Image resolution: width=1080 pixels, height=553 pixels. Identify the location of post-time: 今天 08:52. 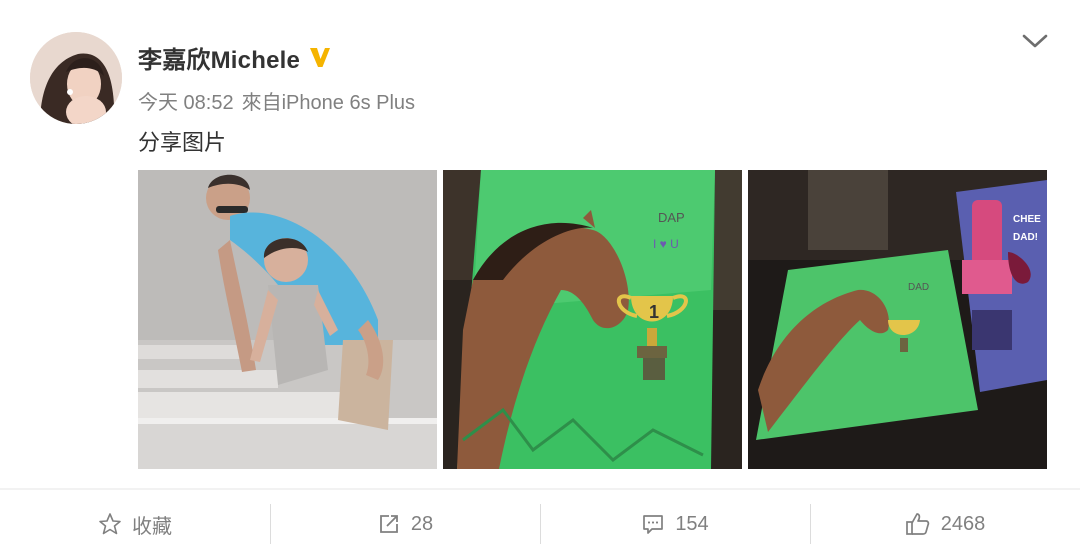
(186, 100).